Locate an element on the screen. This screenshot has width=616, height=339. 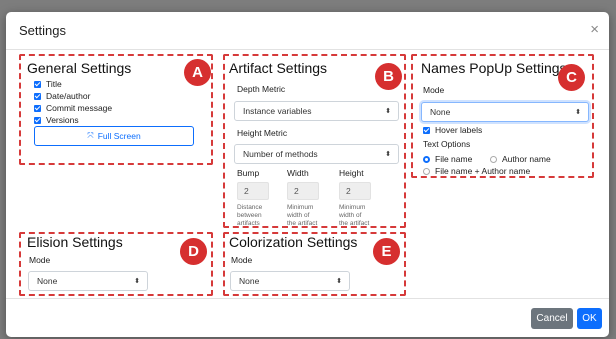
elision-mode-select: None ⬍ is located at coordinates (88, 281).